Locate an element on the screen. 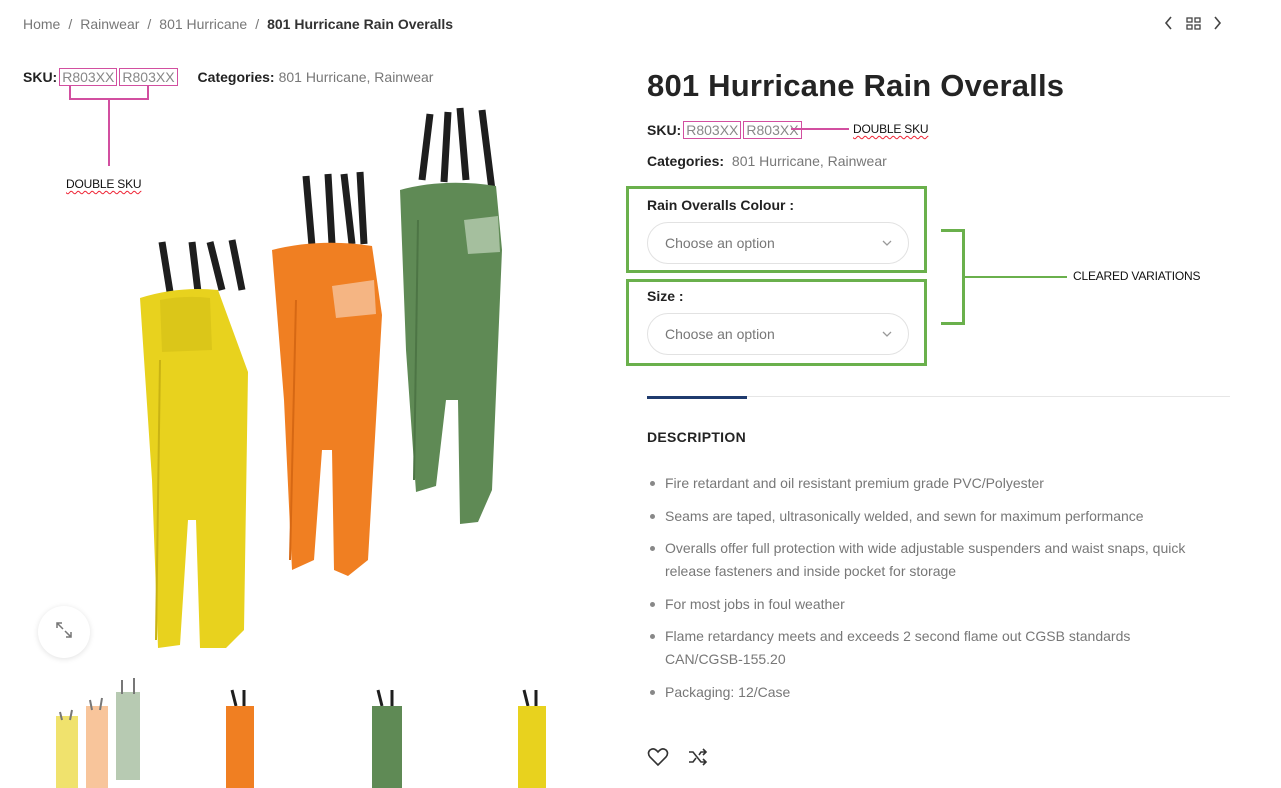 The width and height of the screenshot is (1281, 788). zoom-button is located at coordinates (64, 632).